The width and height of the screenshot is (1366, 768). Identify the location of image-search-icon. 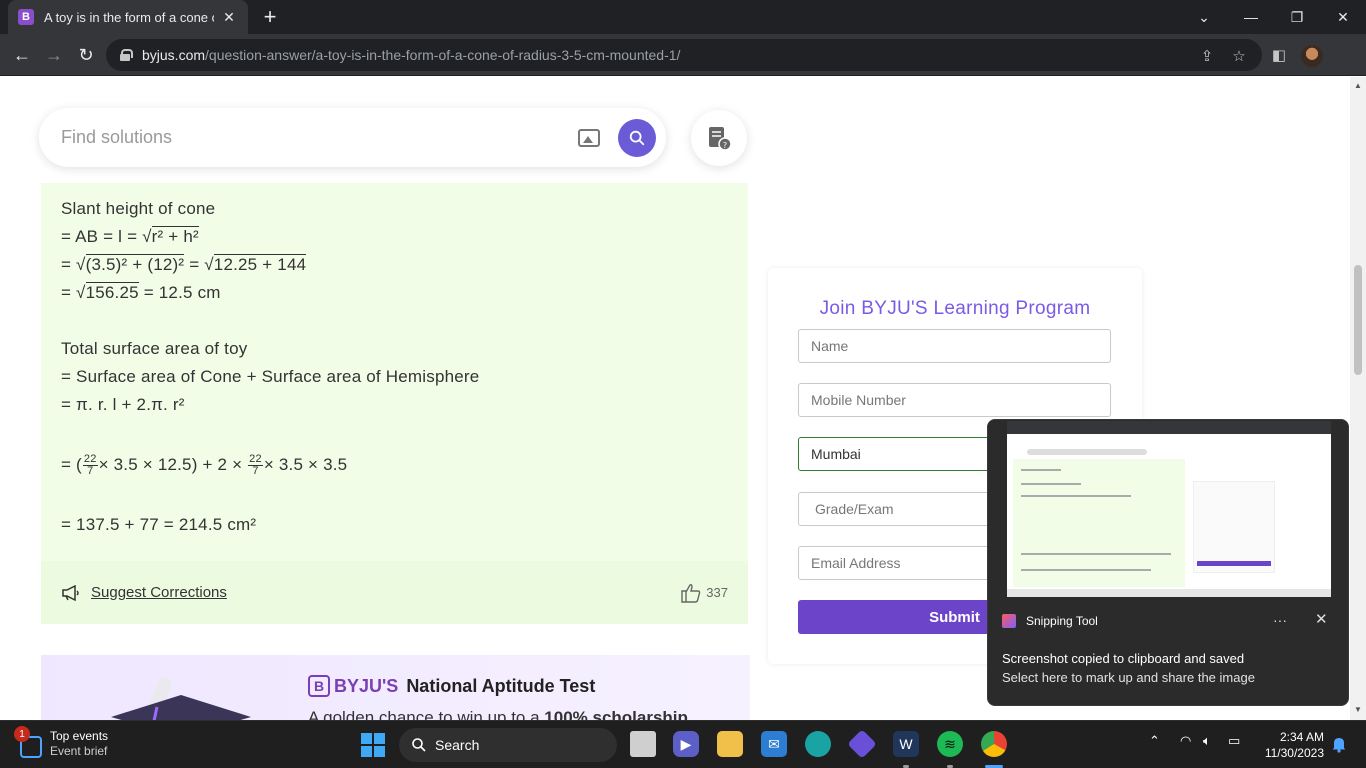
(589, 137).